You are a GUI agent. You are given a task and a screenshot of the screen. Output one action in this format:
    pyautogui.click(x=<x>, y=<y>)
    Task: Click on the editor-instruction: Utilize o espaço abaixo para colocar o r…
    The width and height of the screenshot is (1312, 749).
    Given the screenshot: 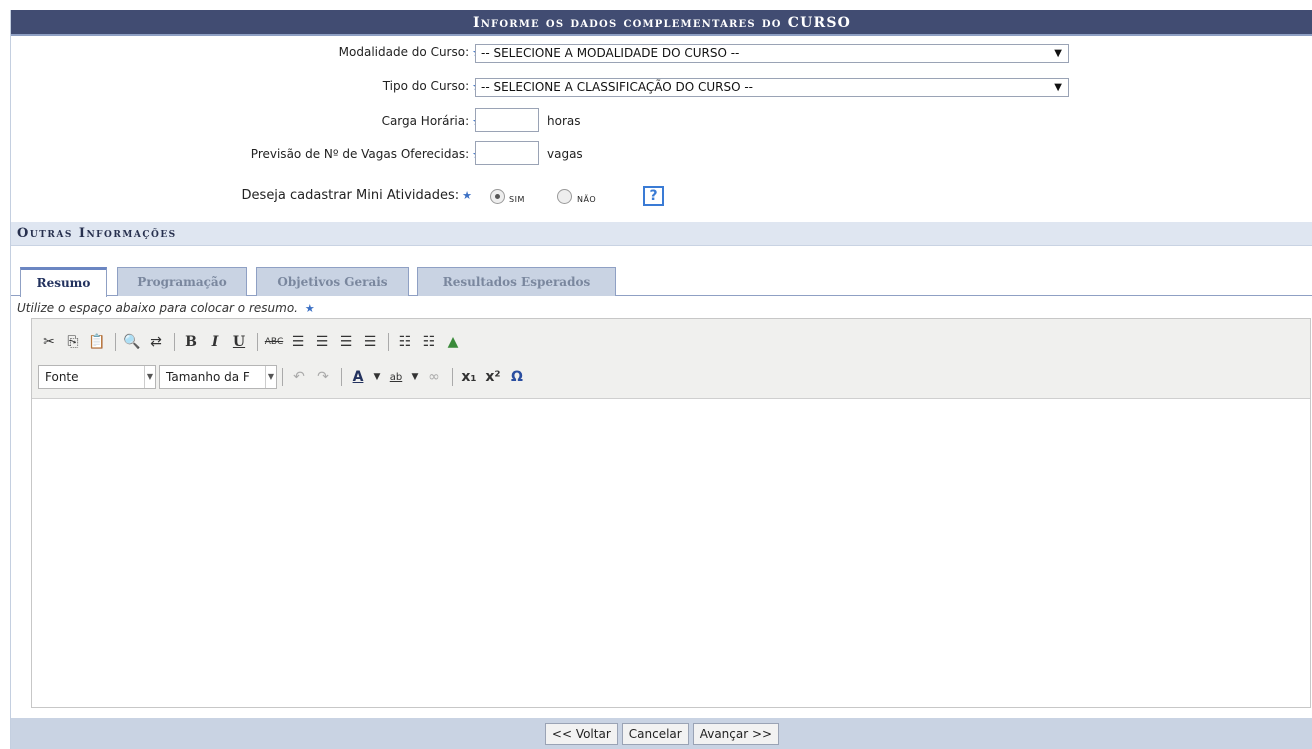 What is the action you would take?
    pyautogui.click(x=166, y=308)
    